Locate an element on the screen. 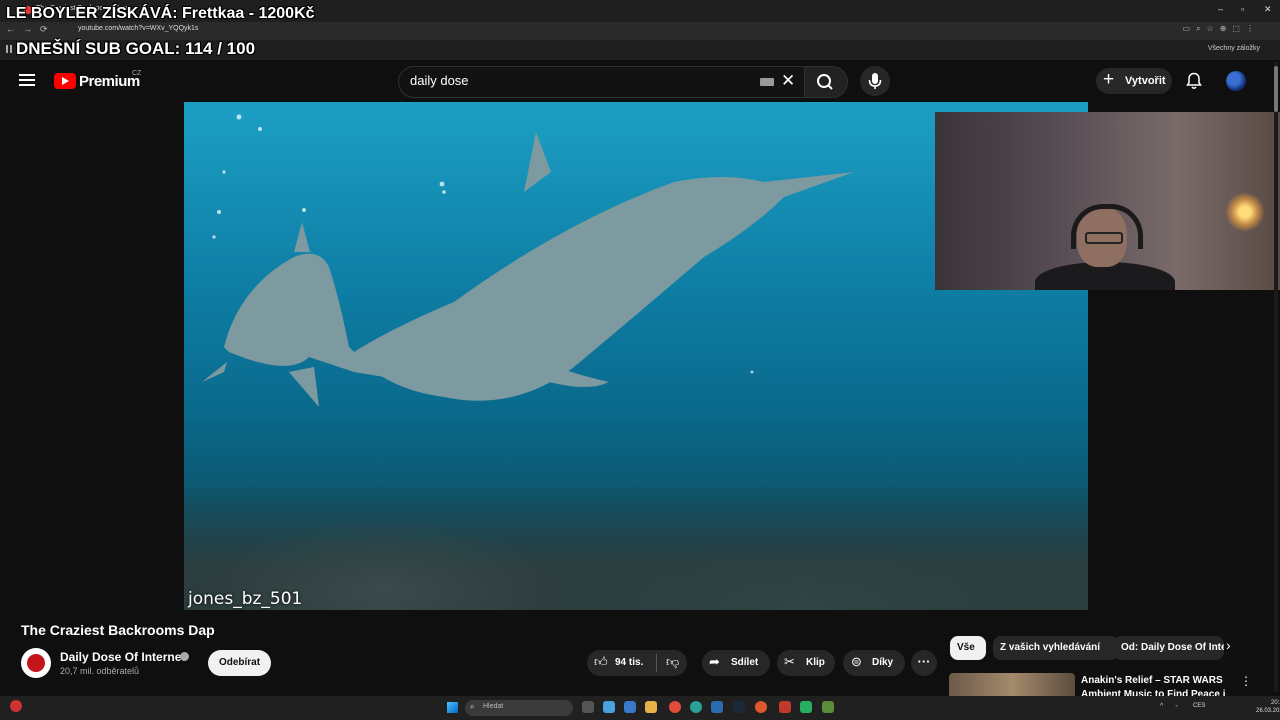  share-icon: ➦ is located at coordinates (714, 661).